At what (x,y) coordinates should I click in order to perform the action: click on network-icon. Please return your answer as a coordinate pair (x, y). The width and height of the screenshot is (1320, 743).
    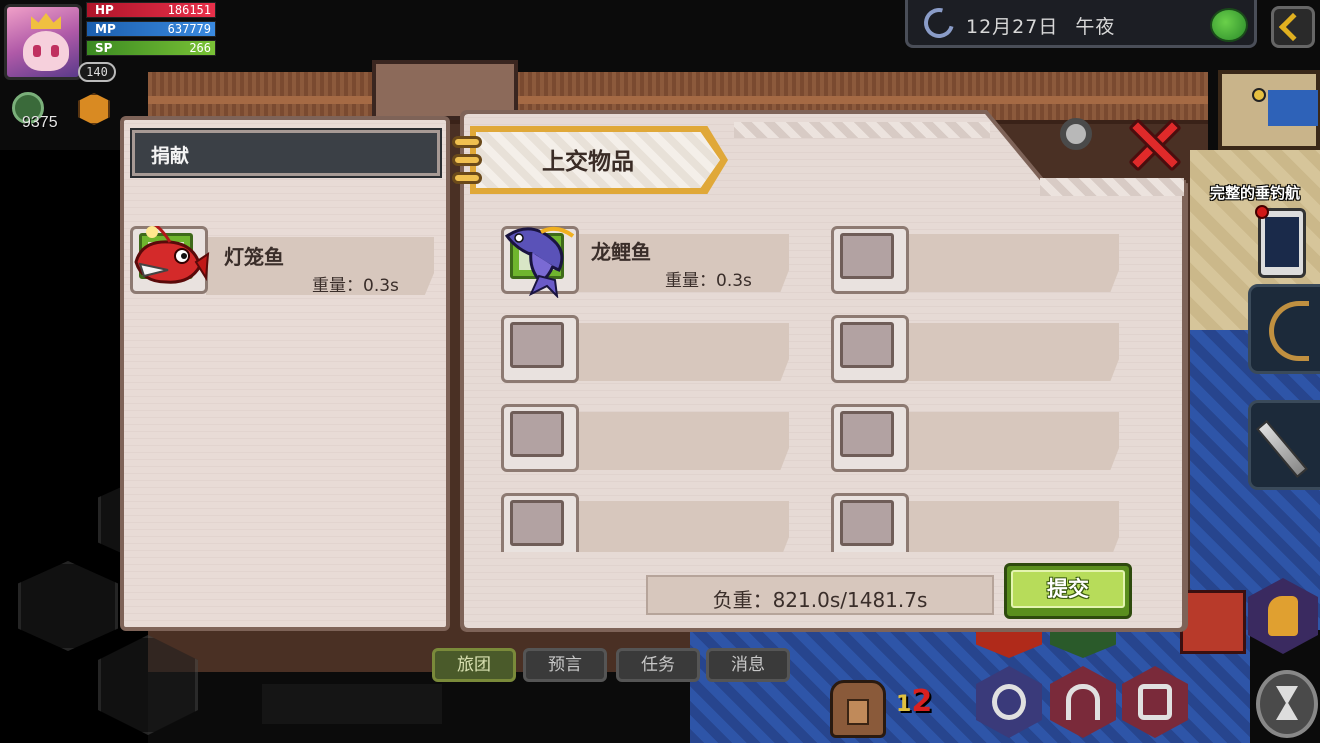
    Looking at the image, I should click on (1229, 25).